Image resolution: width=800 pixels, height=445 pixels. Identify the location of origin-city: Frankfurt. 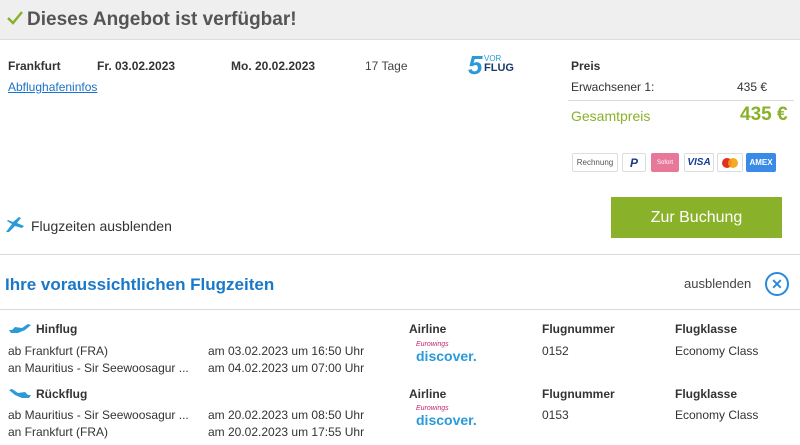
(34, 66).